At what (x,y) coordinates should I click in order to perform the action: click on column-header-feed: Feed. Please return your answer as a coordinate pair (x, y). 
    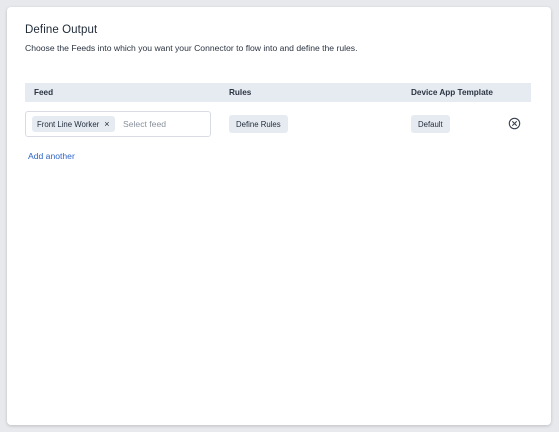
    Looking at the image, I should click on (44, 92).